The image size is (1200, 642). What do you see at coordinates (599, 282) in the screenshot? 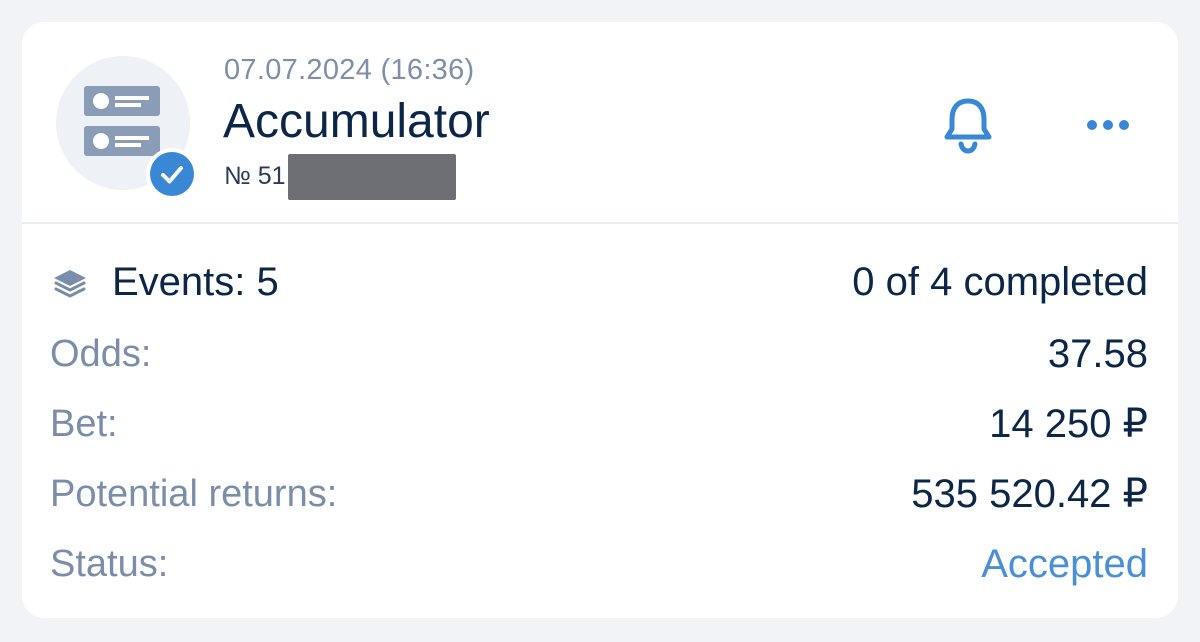
I see `events-row: Events: 5 0 of 4 completed` at bounding box center [599, 282].